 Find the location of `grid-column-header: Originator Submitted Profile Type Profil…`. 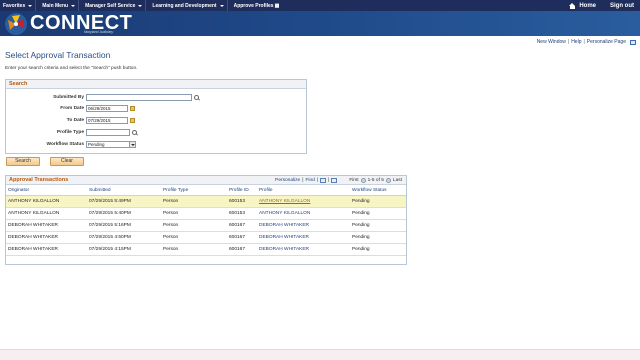

grid-column-header: Originator Submitted Profile Type Profil… is located at coordinates (206, 190).